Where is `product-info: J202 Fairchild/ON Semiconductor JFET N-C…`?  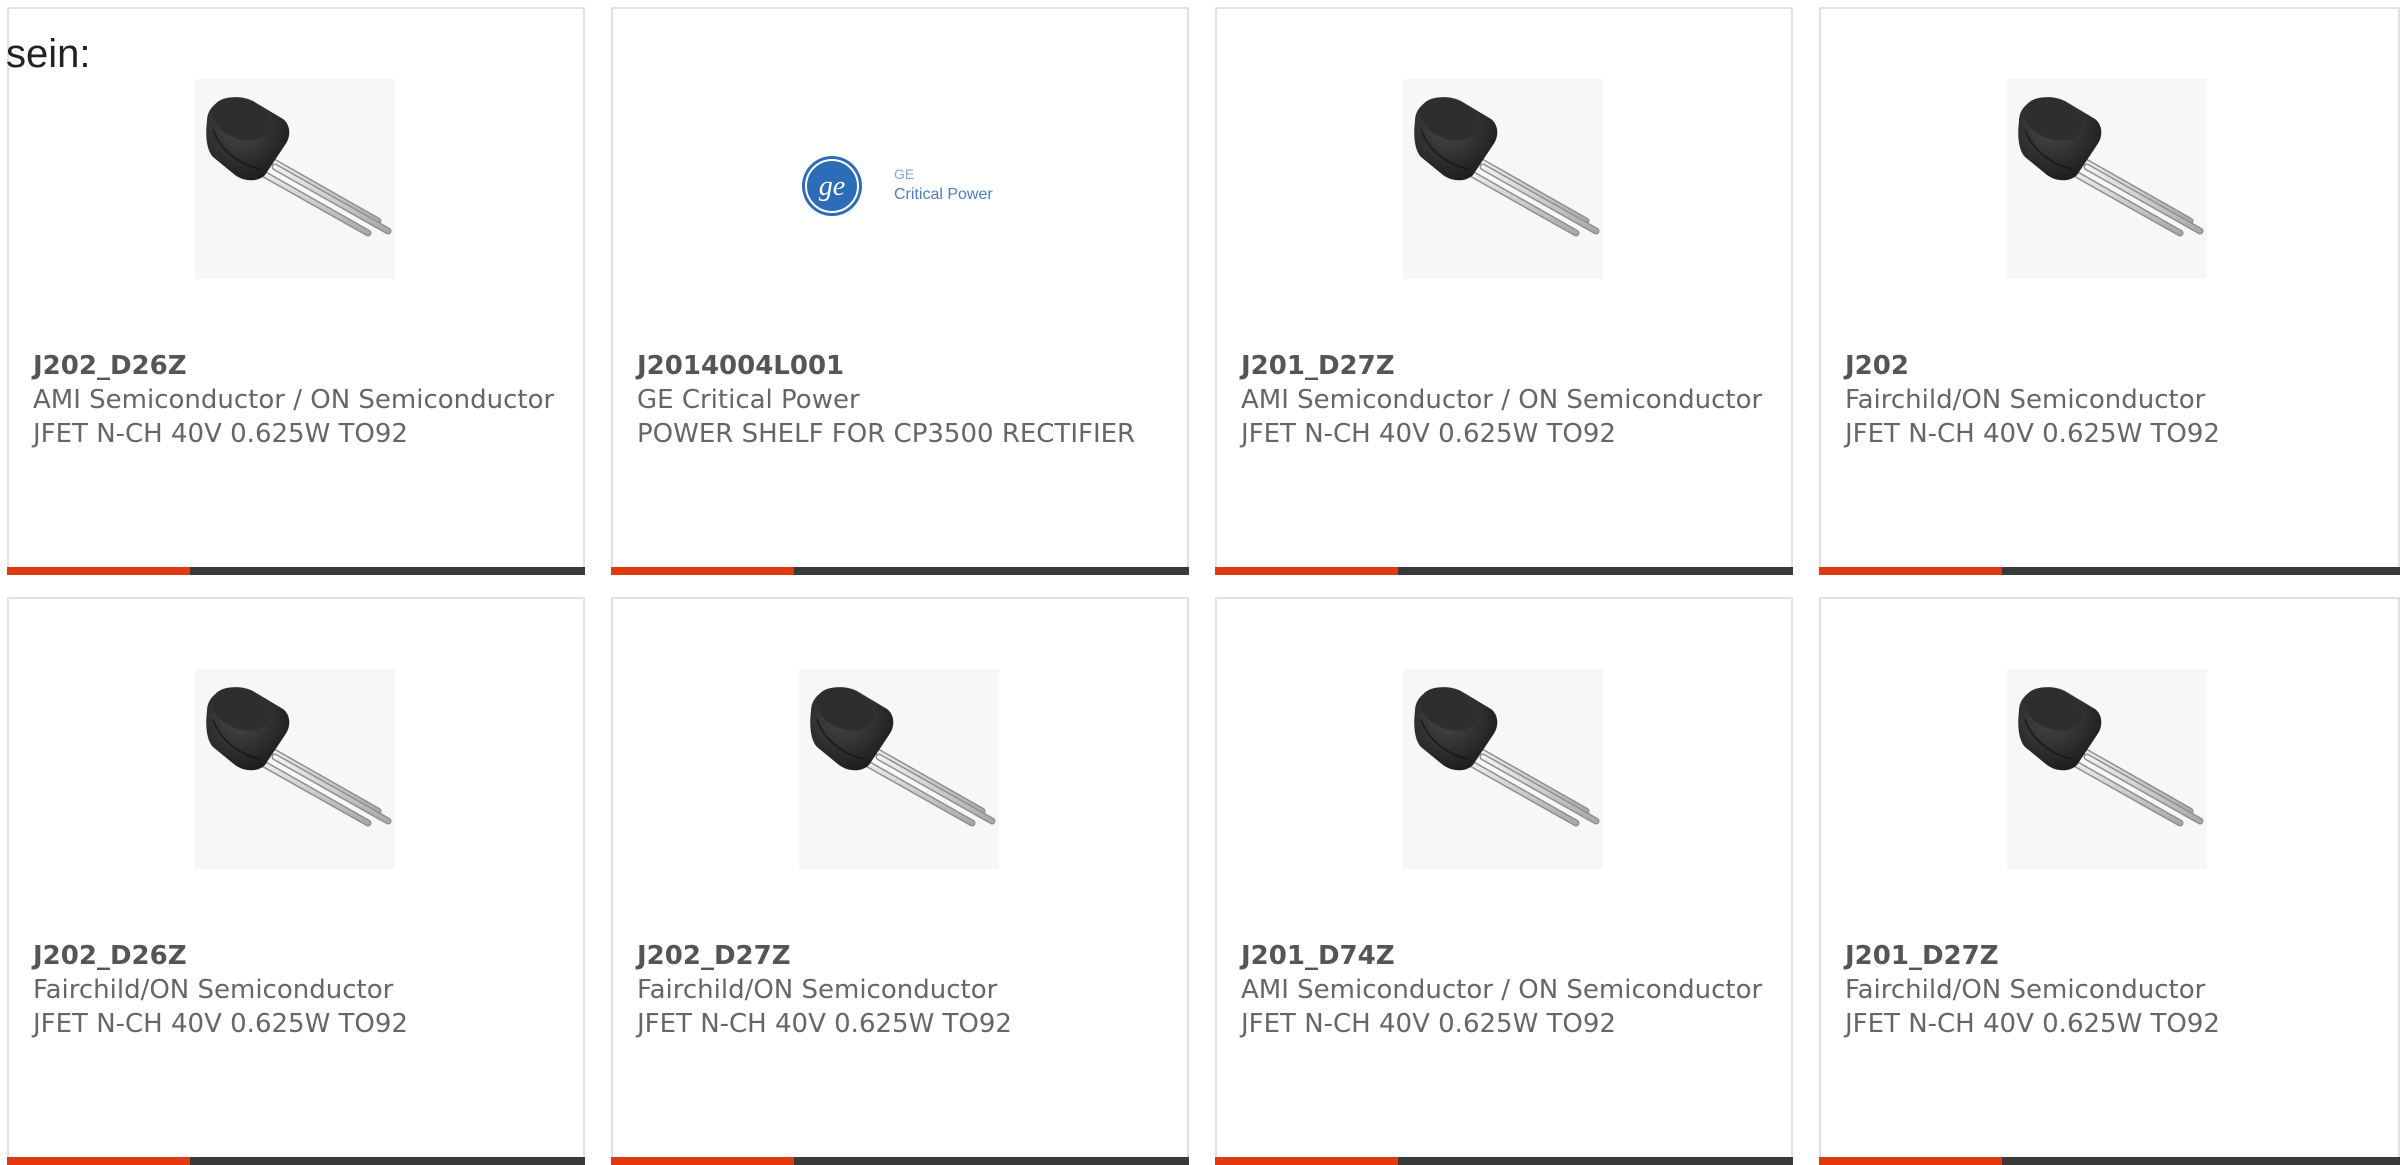 product-info: J202 Fairchild/ON Semiconductor JFET N-C… is located at coordinates (2111, 400).